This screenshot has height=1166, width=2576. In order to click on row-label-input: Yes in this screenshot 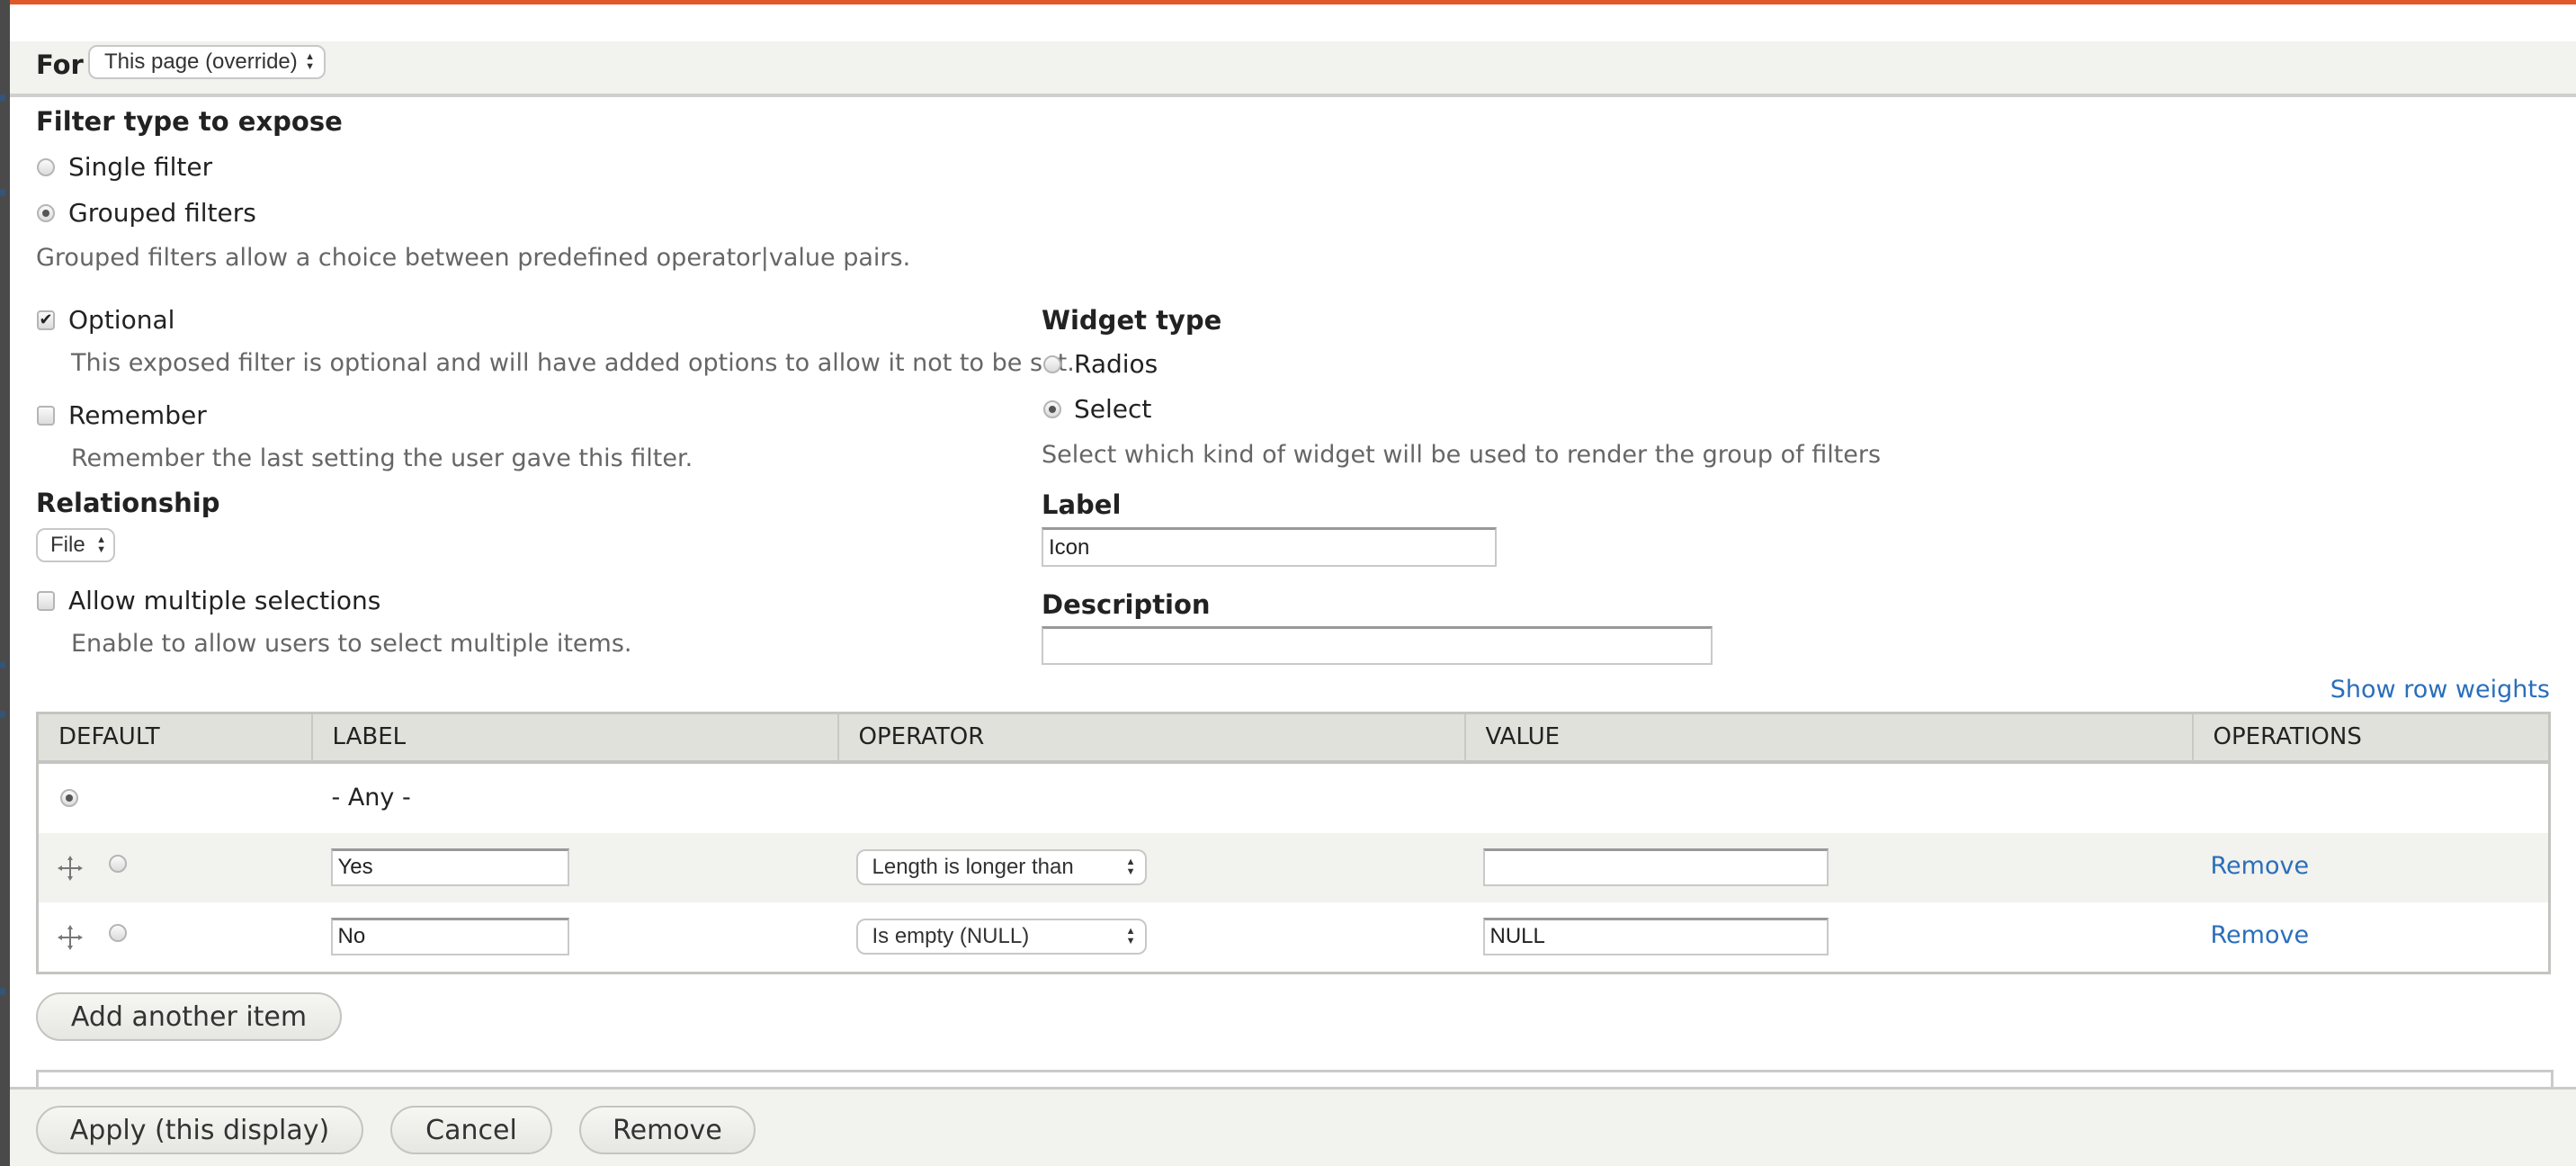, I will do `click(449, 867)`.